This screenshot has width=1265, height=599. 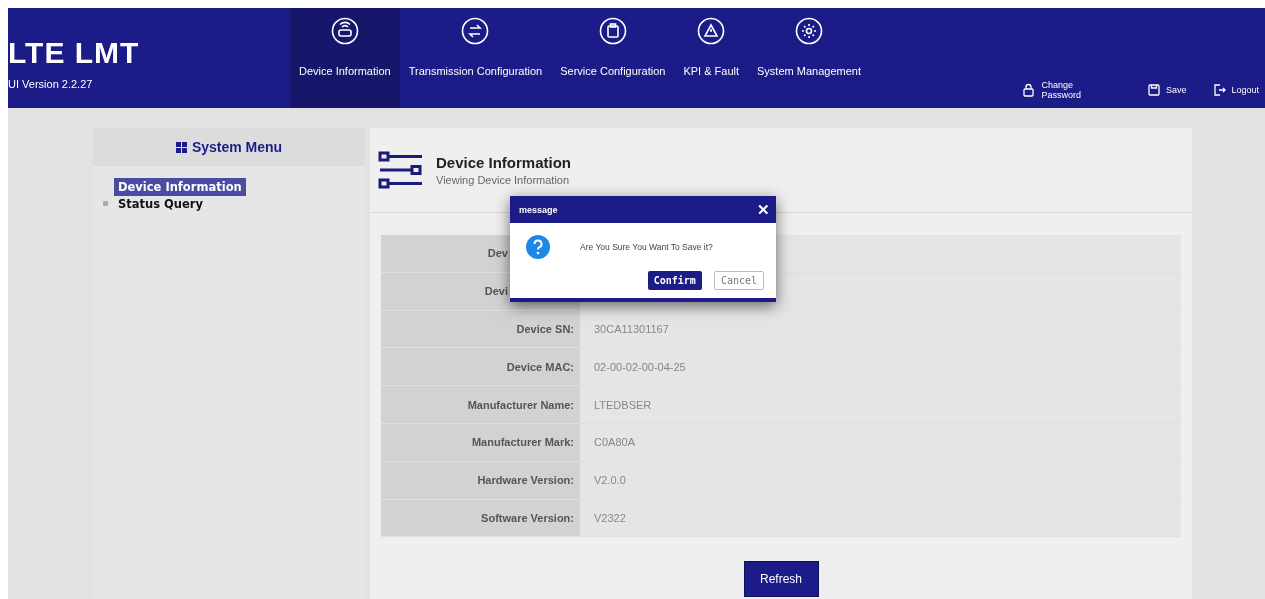 What do you see at coordinates (538, 247) in the screenshot?
I see `question-icon` at bounding box center [538, 247].